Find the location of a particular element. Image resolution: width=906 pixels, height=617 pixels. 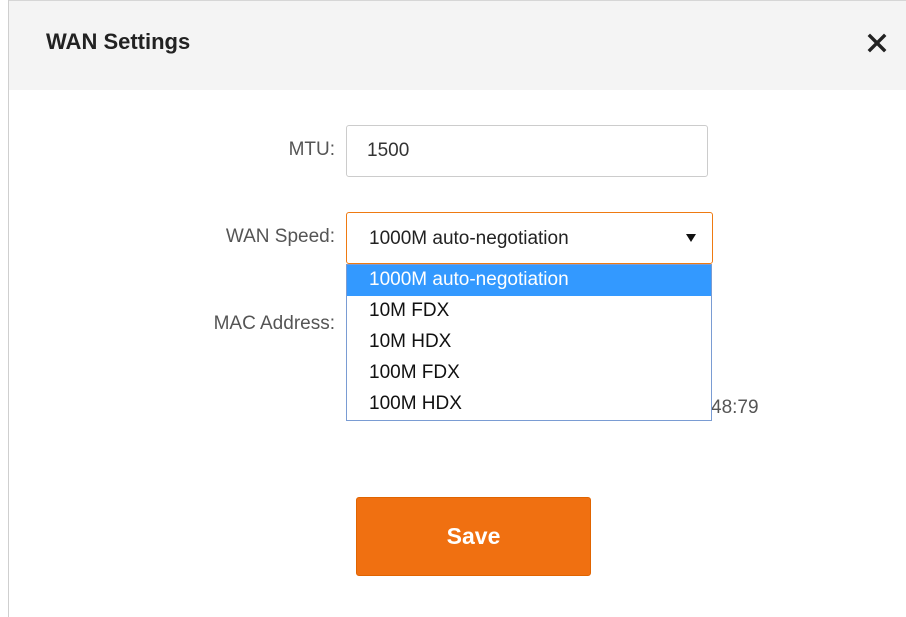

wan-speed-selected-value: 1000M auto-negotiation is located at coordinates (469, 238).